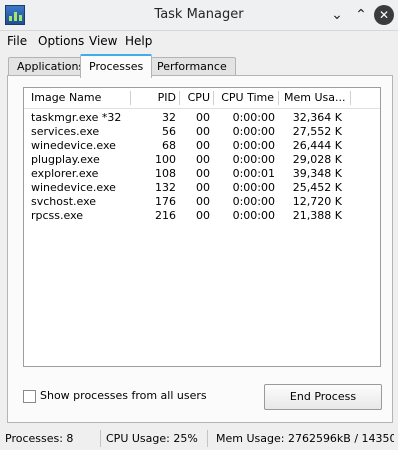 This screenshot has width=398, height=450. Describe the element at coordinates (155, 97) in the screenshot. I see `column-header-pid: PID` at that location.